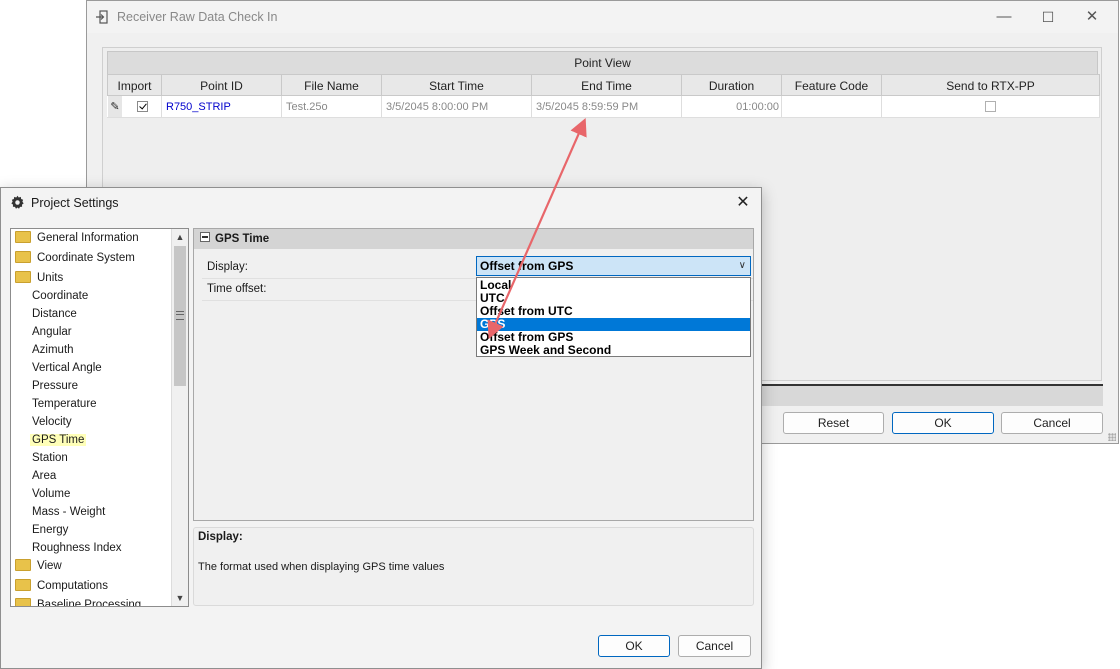  What do you see at coordinates (1004, 17) in the screenshot?
I see `minimize-icon: —` at bounding box center [1004, 17].